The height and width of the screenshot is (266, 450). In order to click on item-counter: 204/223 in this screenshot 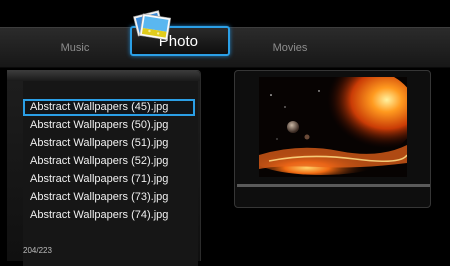, I will do `click(37, 250)`.